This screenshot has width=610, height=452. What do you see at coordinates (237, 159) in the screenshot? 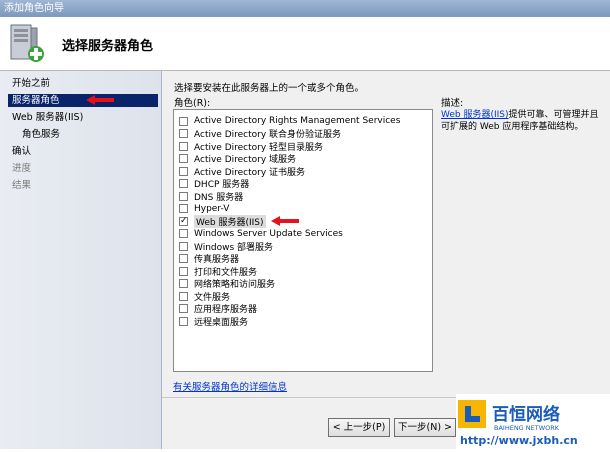
I see `role-item: Active Directory 域服务` at bounding box center [237, 159].